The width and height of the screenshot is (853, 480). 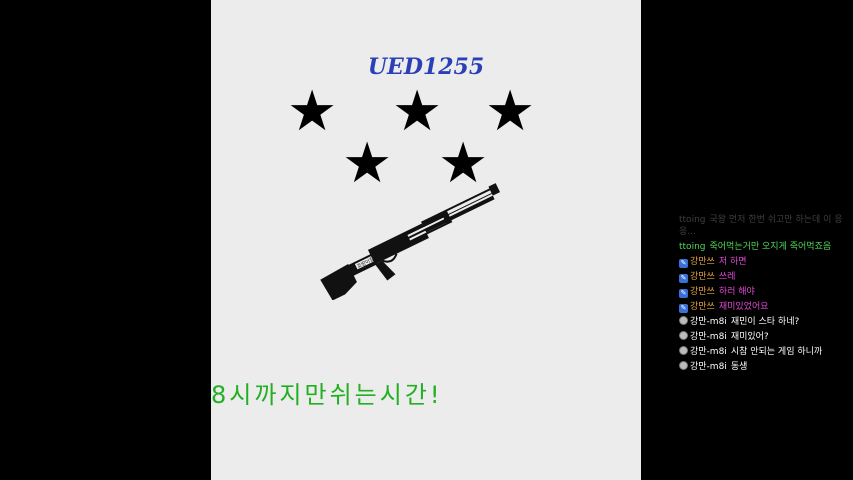 What do you see at coordinates (764, 367) in the screenshot?
I see `chat-message: 강만-m8i 동생` at bounding box center [764, 367].